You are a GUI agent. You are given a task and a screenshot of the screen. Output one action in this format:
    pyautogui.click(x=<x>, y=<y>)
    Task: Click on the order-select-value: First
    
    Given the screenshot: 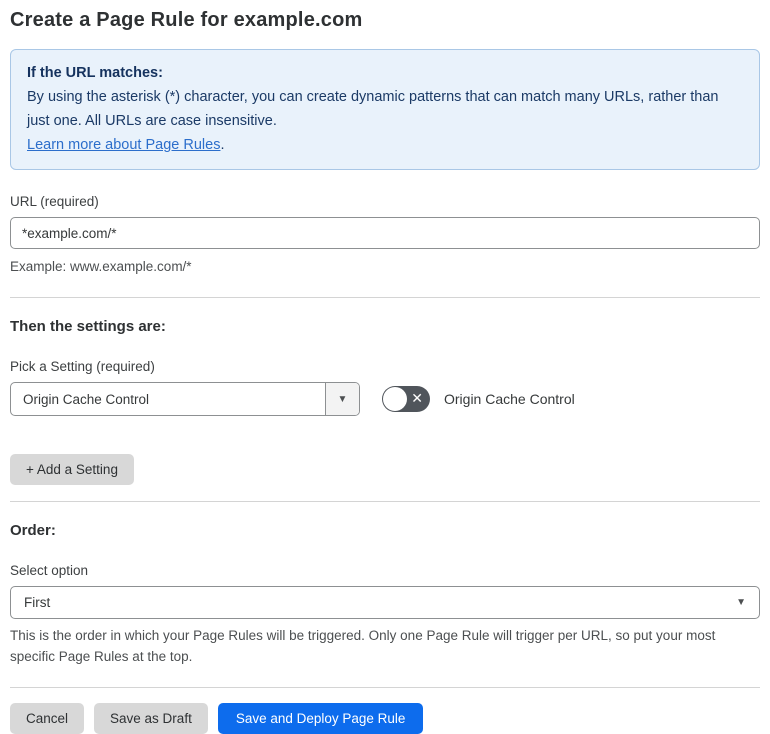 What is the action you would take?
    pyautogui.click(x=37, y=602)
    